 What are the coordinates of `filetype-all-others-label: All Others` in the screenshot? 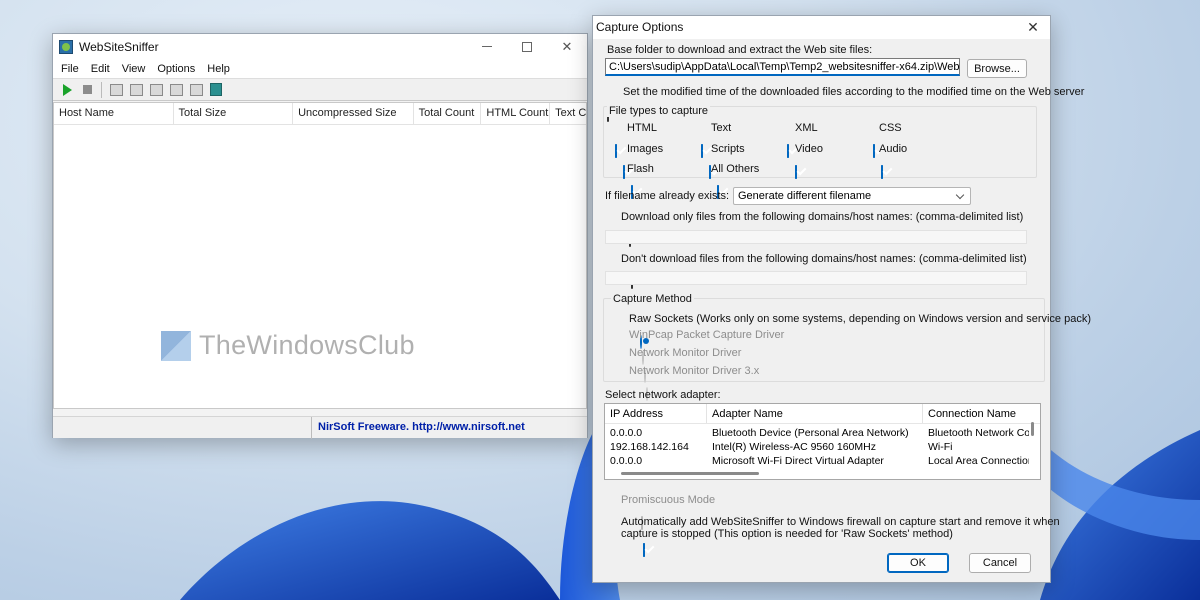 It's located at (735, 169).